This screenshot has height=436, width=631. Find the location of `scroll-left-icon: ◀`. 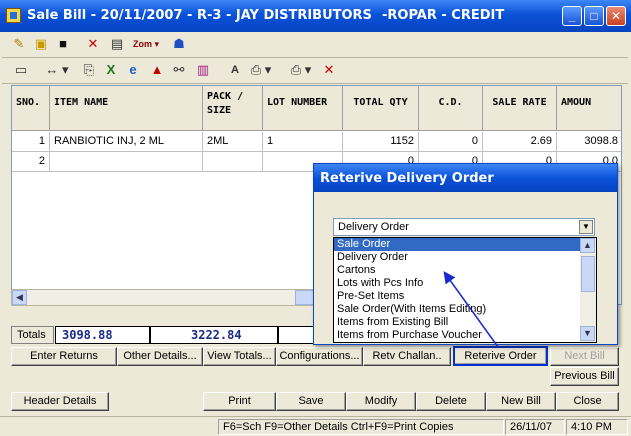

scroll-left-icon: ◀ is located at coordinates (19, 297).